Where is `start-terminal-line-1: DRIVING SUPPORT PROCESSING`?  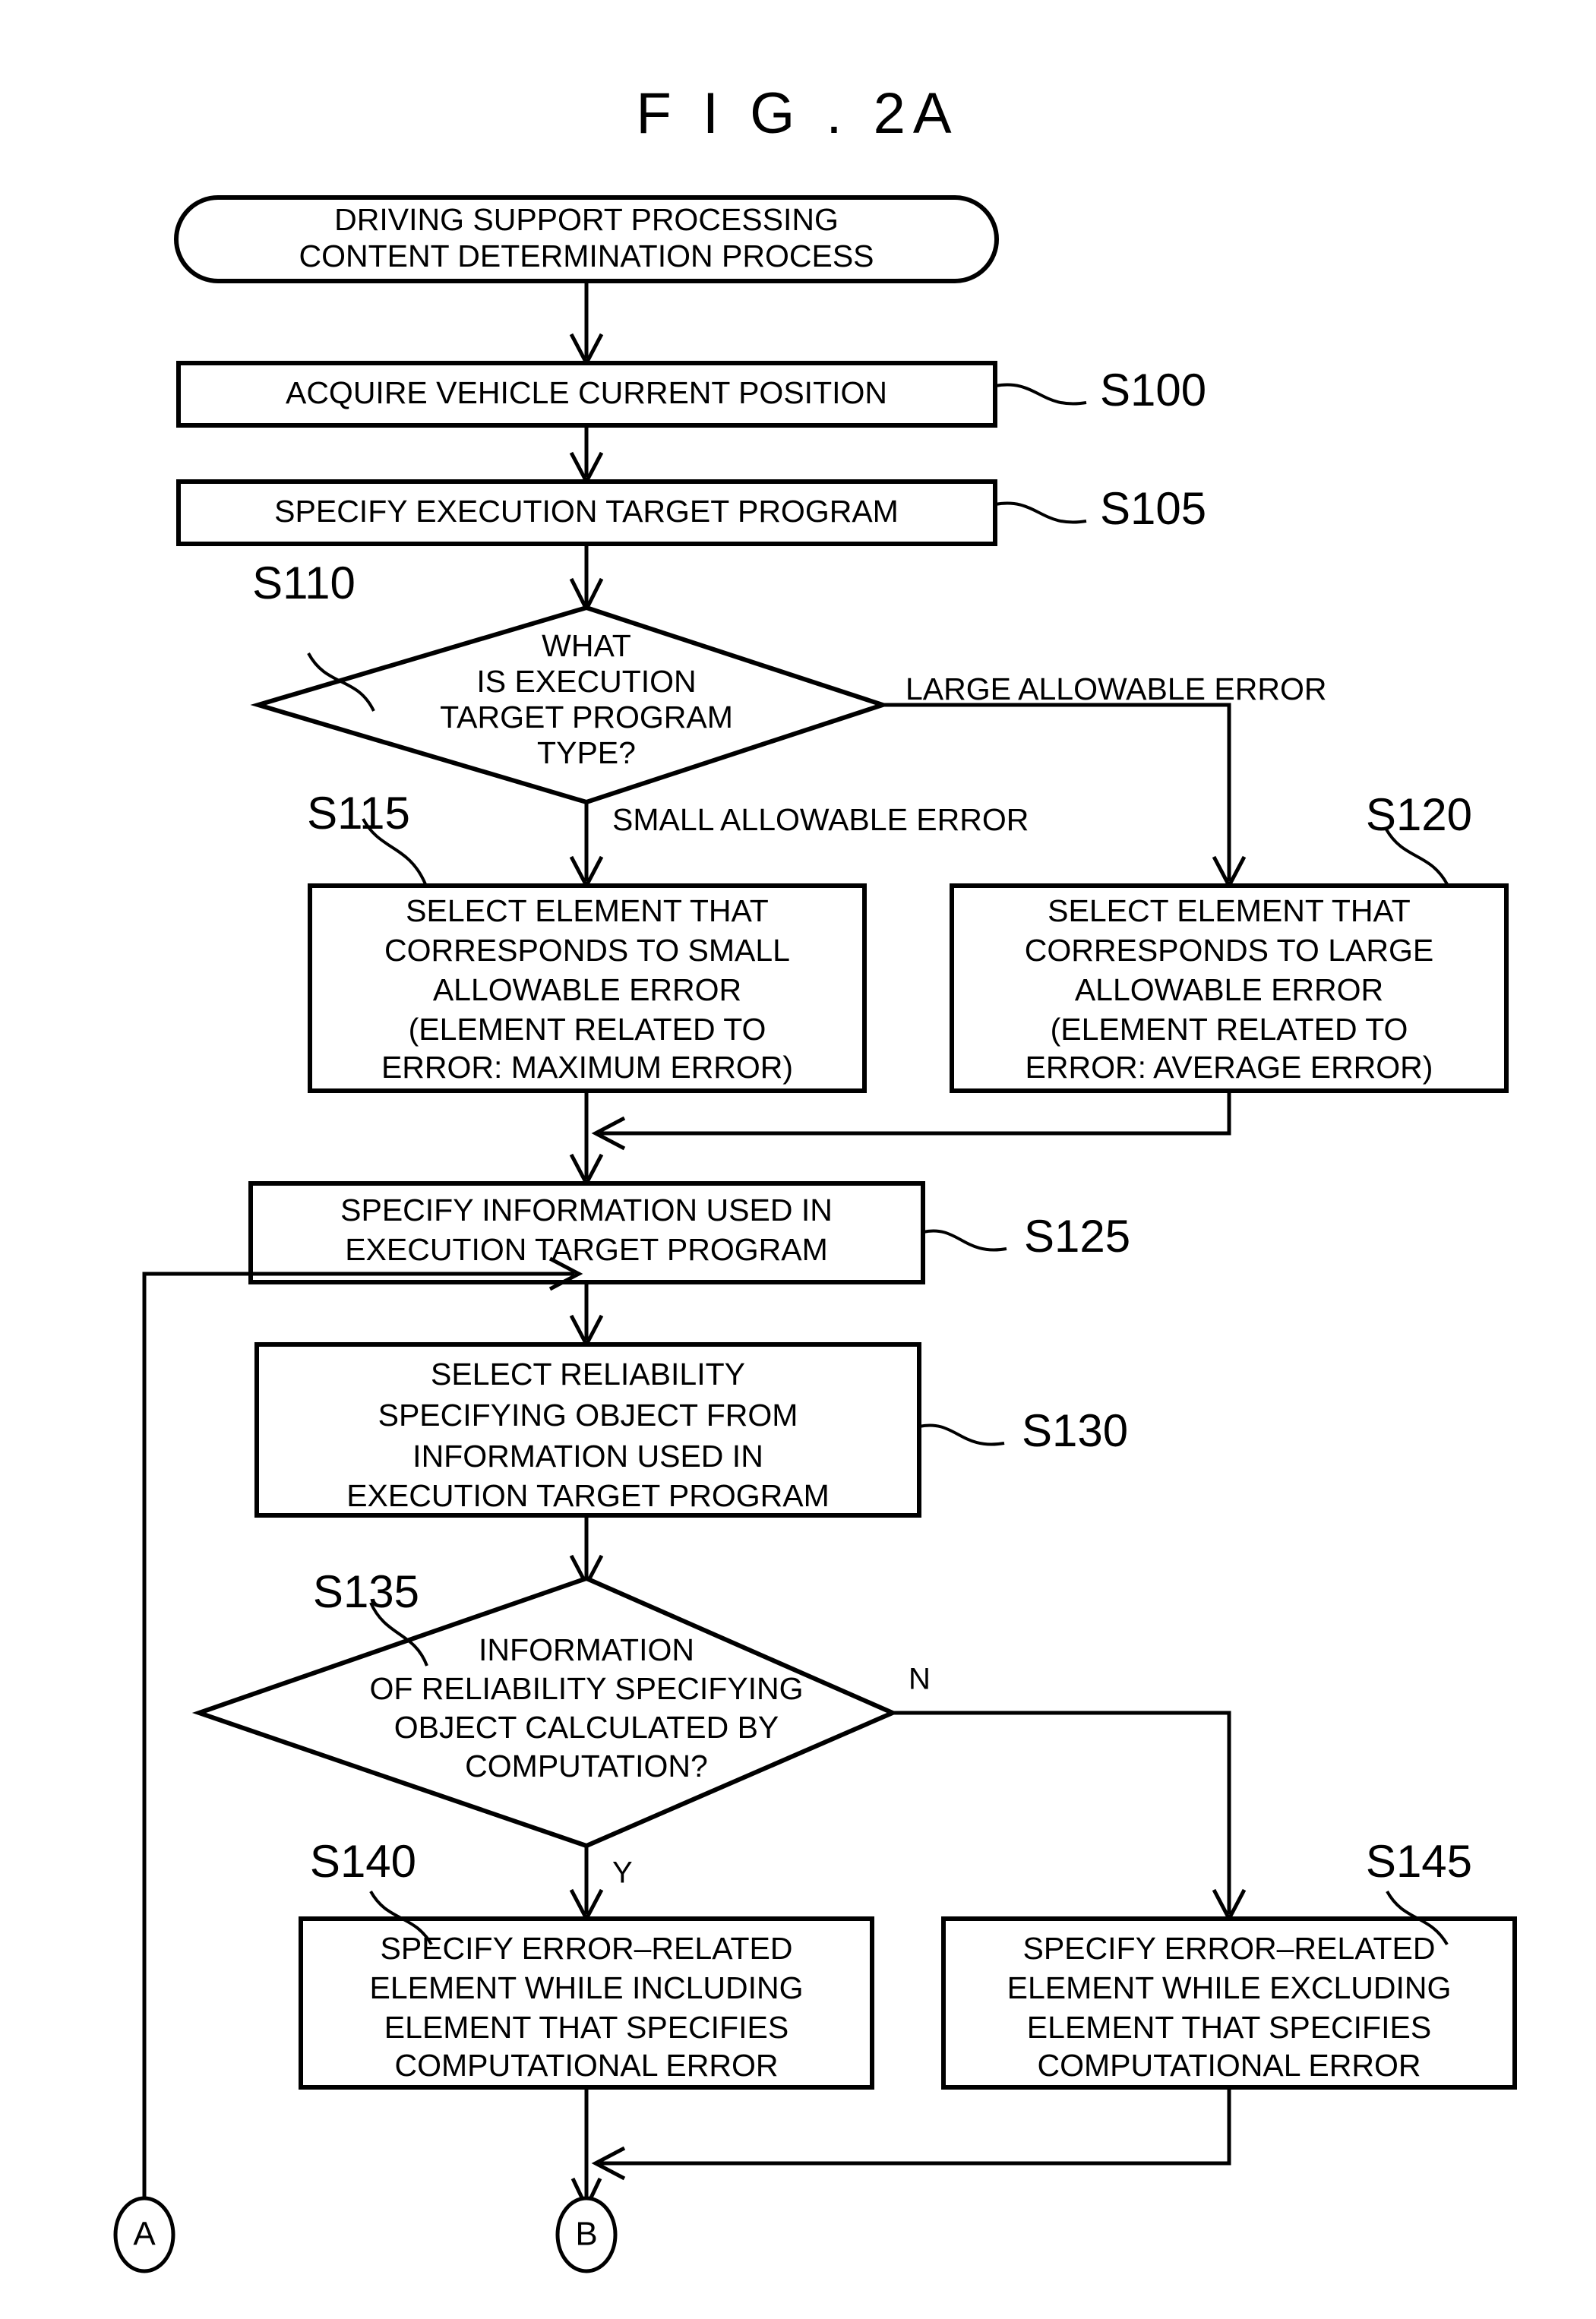 start-terminal-line-1: DRIVING SUPPORT PROCESSING is located at coordinates (586, 219).